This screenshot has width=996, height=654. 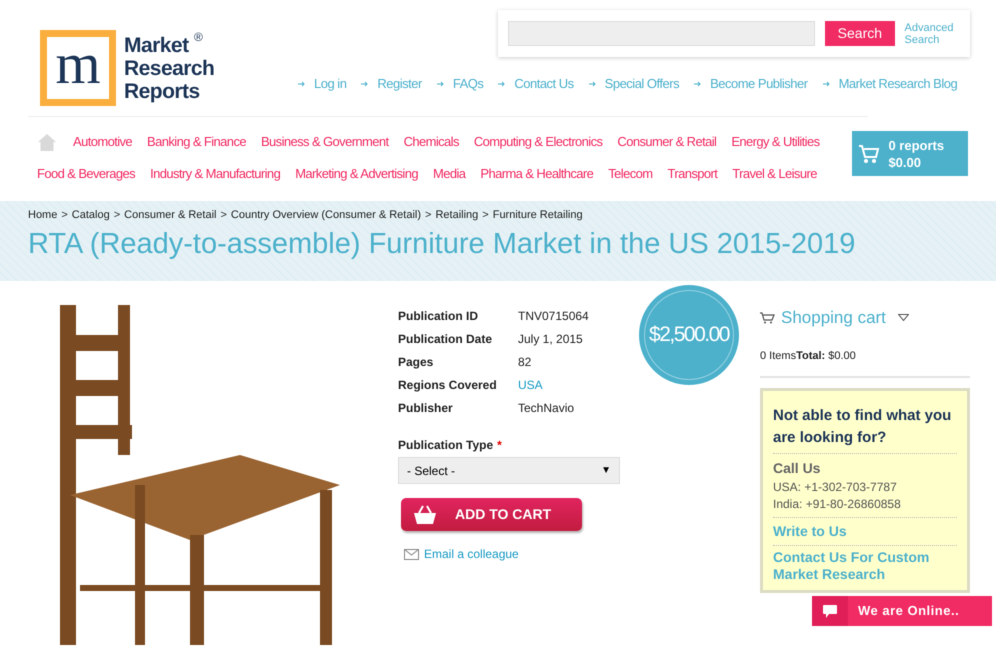 What do you see at coordinates (830, 611) in the screenshot?
I see `chat-icon` at bounding box center [830, 611].